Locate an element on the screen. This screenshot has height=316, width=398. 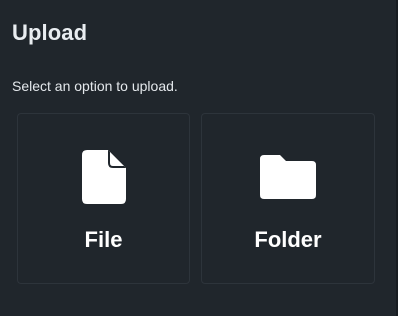
upload-file-label: File is located at coordinates (103, 239).